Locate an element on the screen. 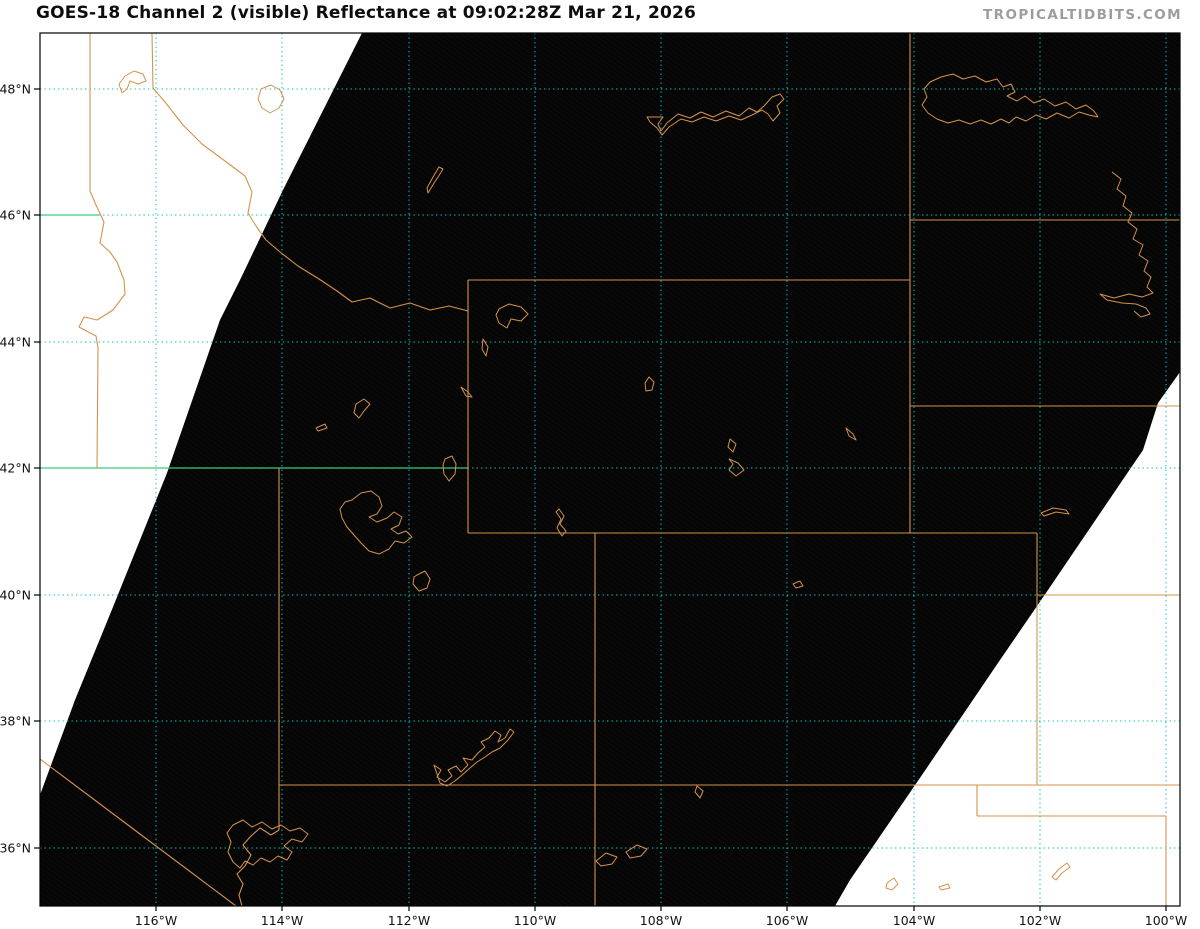 Image resolution: width=1200 pixels, height=929 pixels. y-tick-label: 48°N is located at coordinates (15, 89).